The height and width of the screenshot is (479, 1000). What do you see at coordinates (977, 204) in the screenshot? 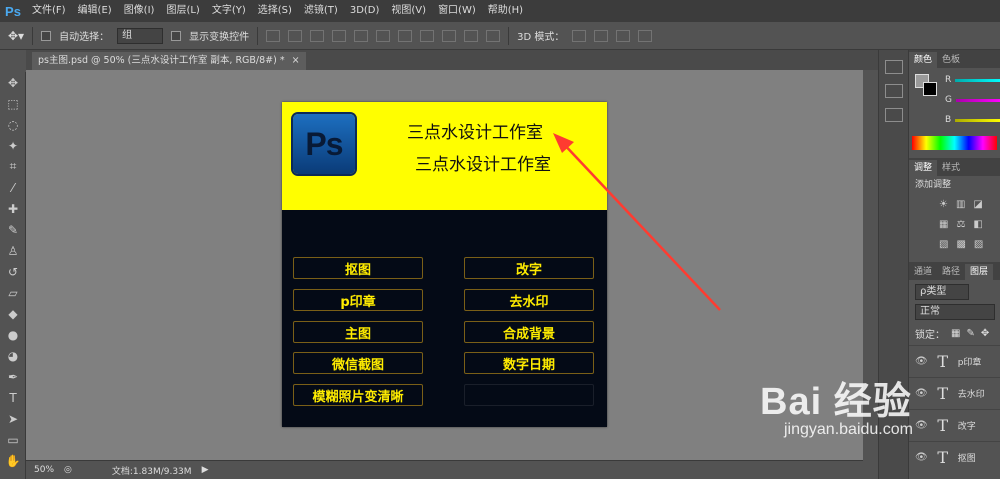
I see `curves-icon: ◪` at bounding box center [977, 204].